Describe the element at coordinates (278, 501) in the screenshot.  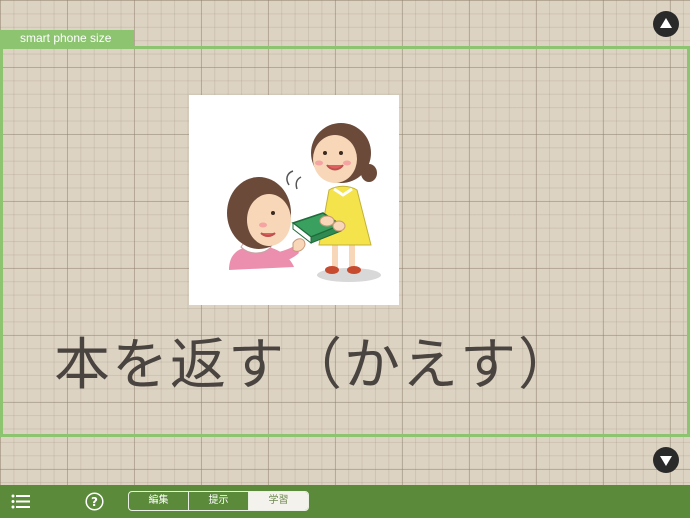
I see `mode-learn-tab: 学習` at that location.